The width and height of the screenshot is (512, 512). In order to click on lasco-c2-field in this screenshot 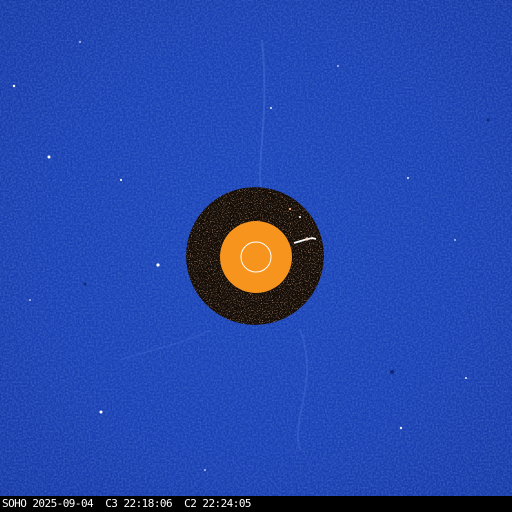, I will do `click(255, 256)`.